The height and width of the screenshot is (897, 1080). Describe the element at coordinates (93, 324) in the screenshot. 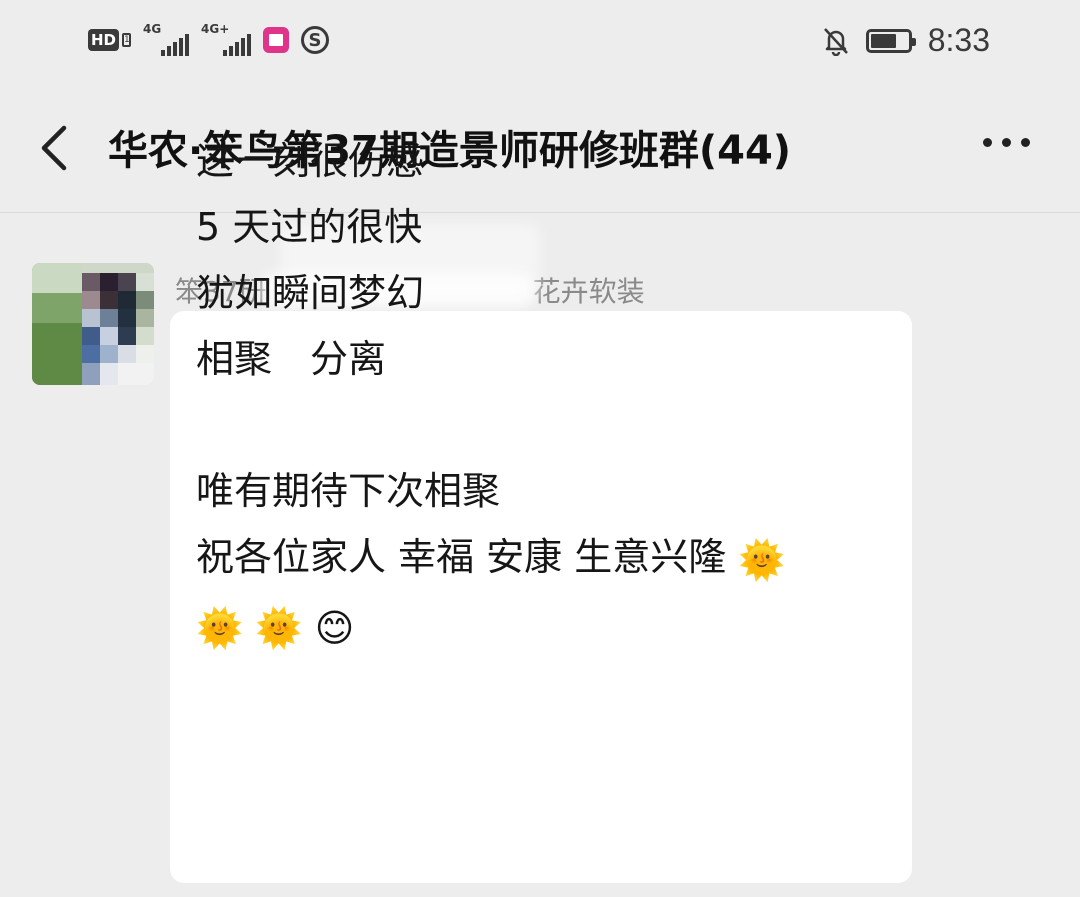

I see `avatar` at that location.